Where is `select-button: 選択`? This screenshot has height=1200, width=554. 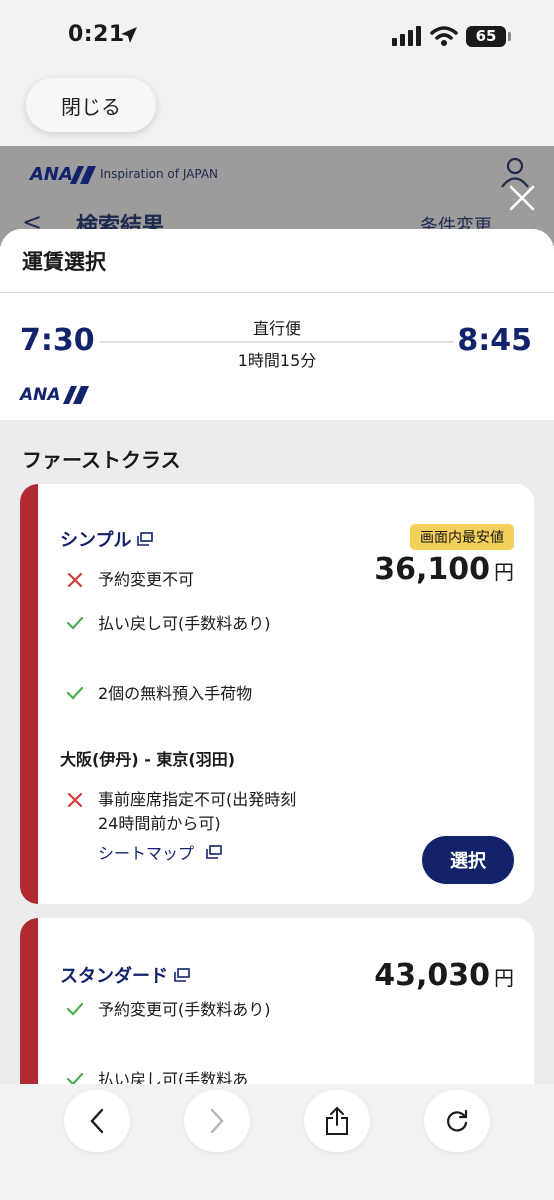
select-button: 選択 is located at coordinates (468, 860).